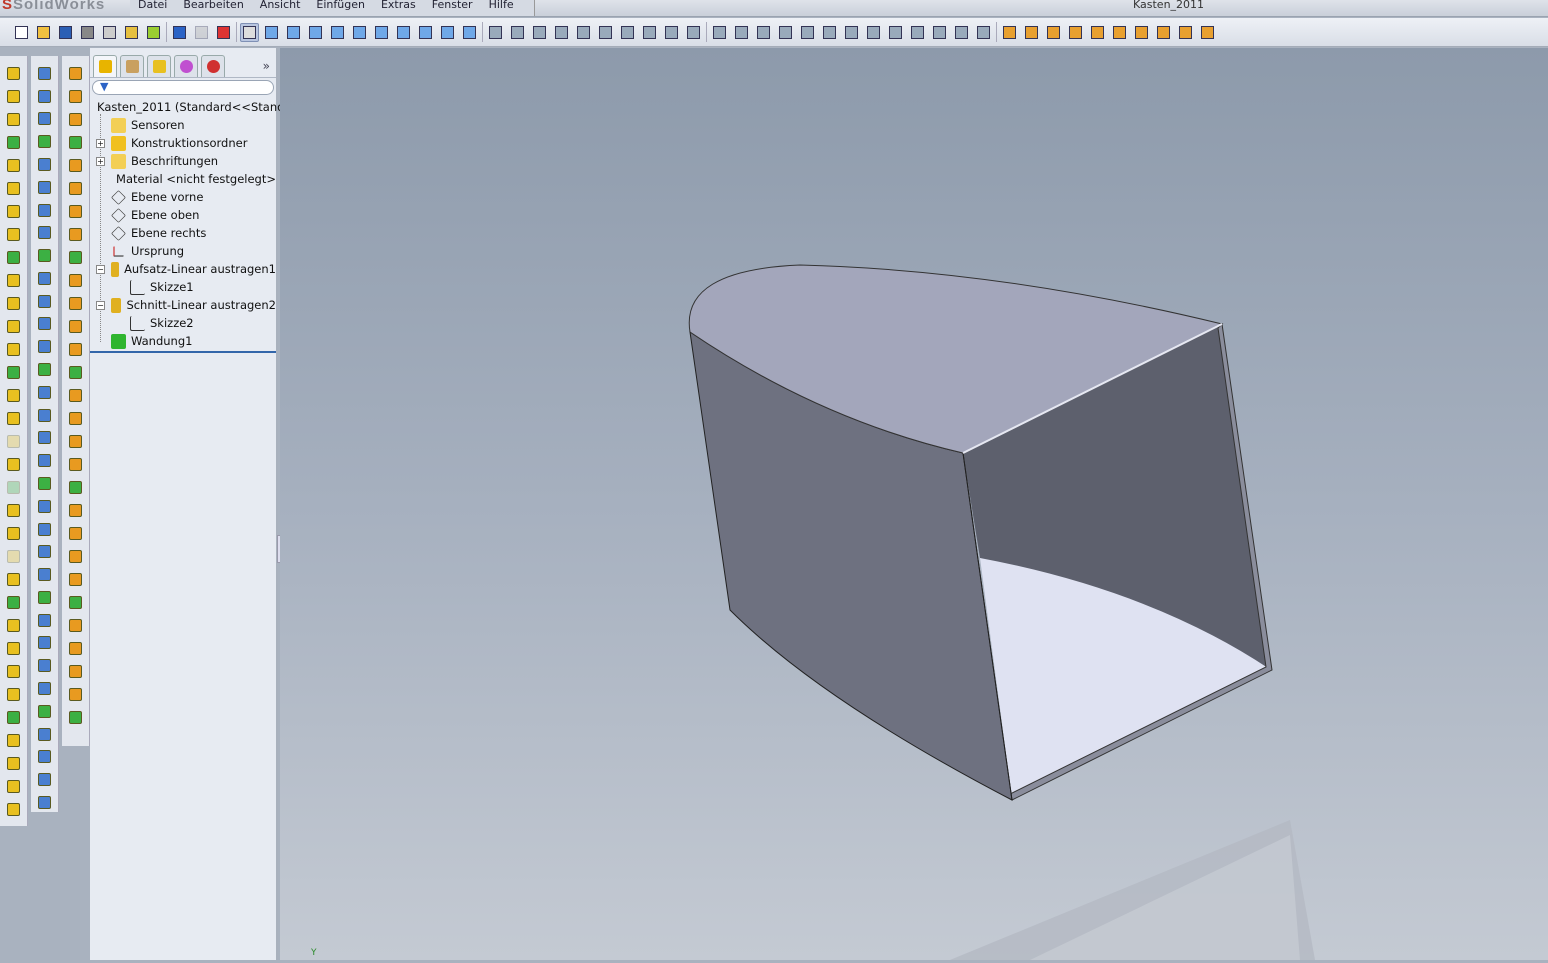 The height and width of the screenshot is (963, 1548). What do you see at coordinates (183, 352) in the screenshot?
I see `rollback-bar` at bounding box center [183, 352].